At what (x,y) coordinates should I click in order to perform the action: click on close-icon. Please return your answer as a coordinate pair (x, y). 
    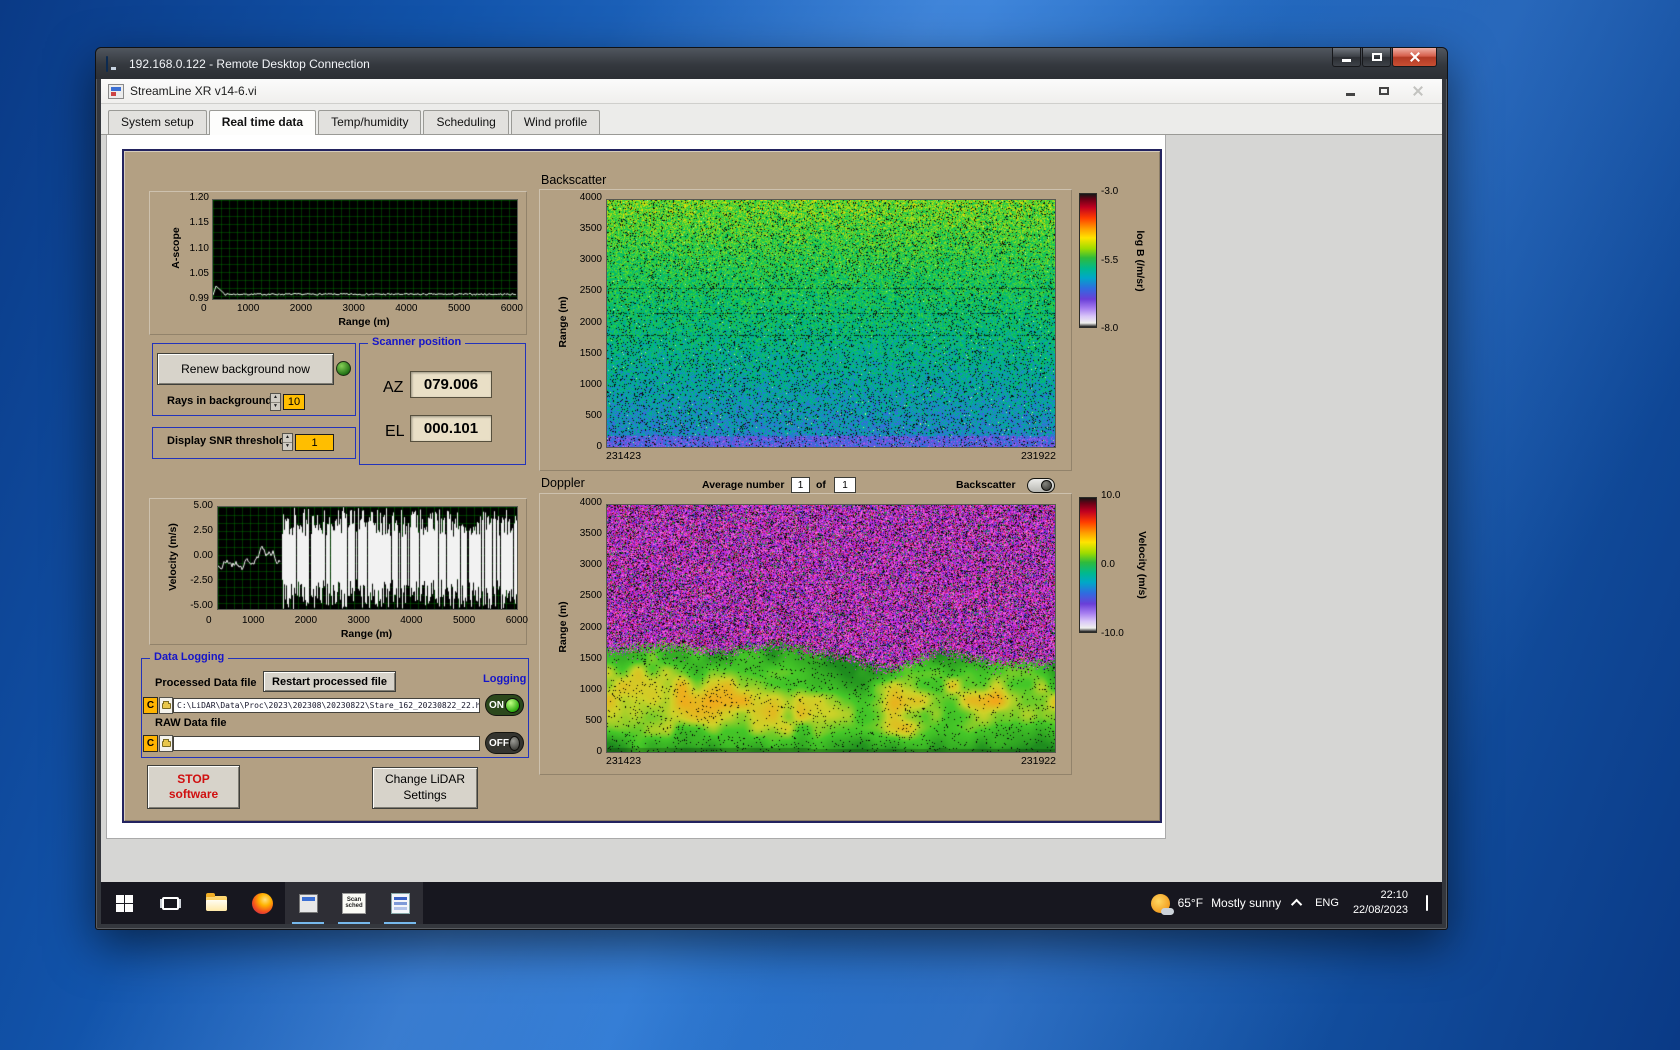
    Looking at the image, I should click on (1415, 57).